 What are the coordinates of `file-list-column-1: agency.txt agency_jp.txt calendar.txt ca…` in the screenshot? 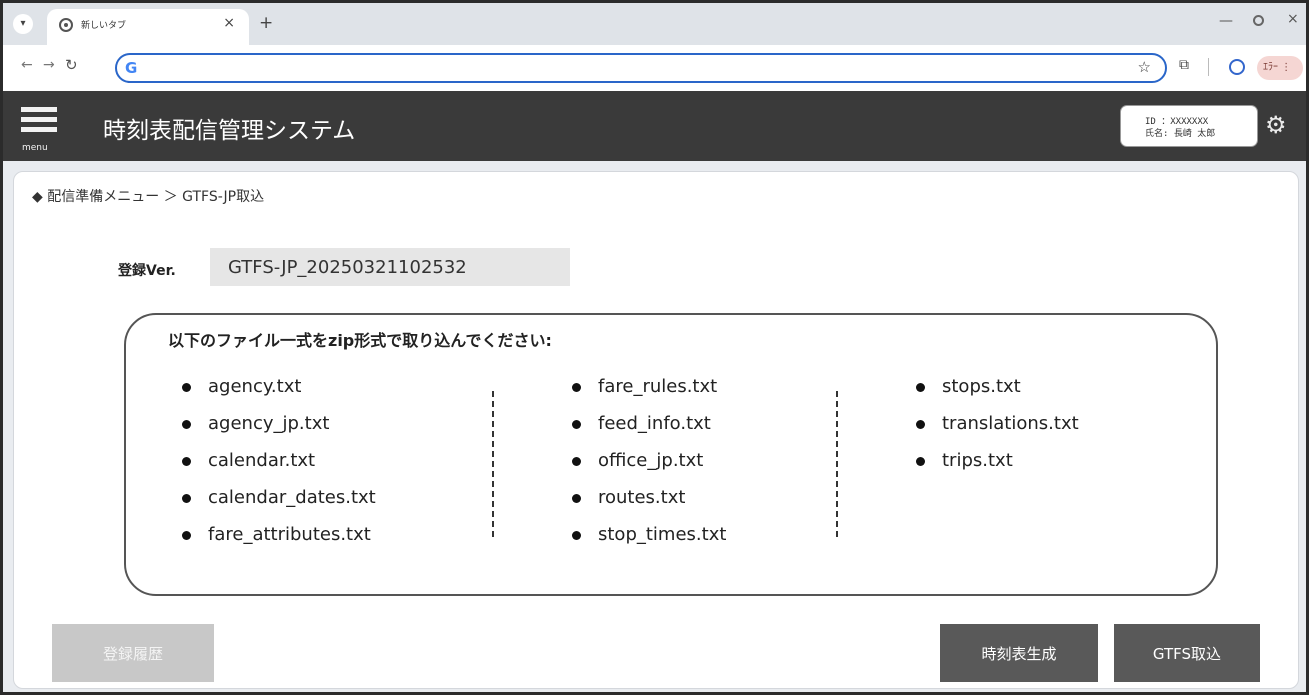 It's located at (279, 467).